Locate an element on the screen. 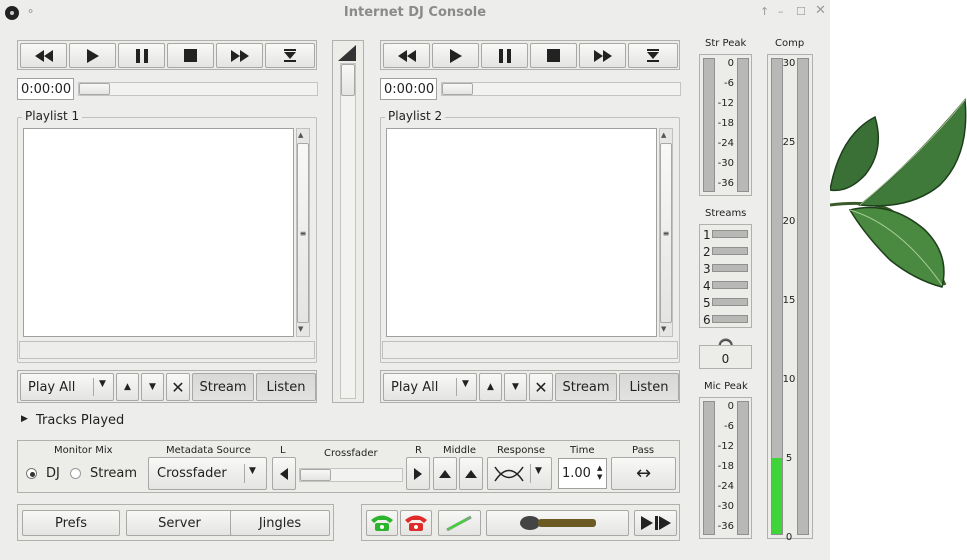  close-window-icon: ✕ is located at coordinates (820, 10).